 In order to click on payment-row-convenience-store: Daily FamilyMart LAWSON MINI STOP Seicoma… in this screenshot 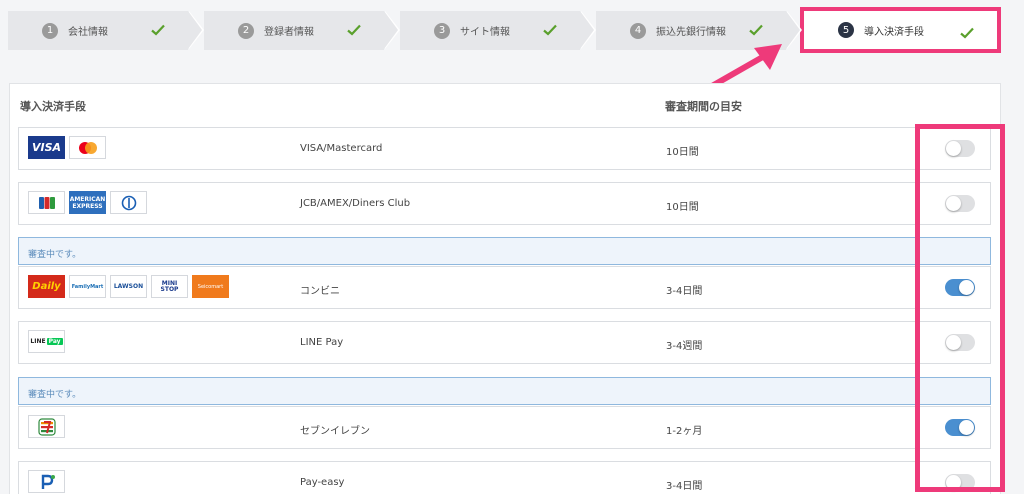, I will do `click(504, 287)`.